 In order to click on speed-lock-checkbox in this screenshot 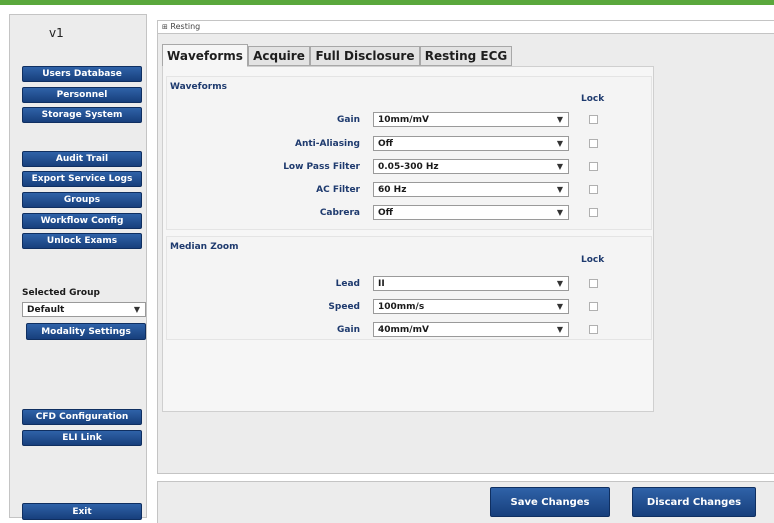, I will do `click(593, 306)`.